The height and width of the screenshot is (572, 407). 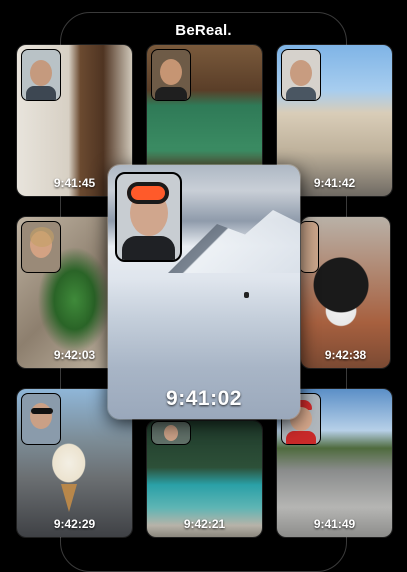 I want to click on post-card: 9:42:21, so click(x=204, y=479).